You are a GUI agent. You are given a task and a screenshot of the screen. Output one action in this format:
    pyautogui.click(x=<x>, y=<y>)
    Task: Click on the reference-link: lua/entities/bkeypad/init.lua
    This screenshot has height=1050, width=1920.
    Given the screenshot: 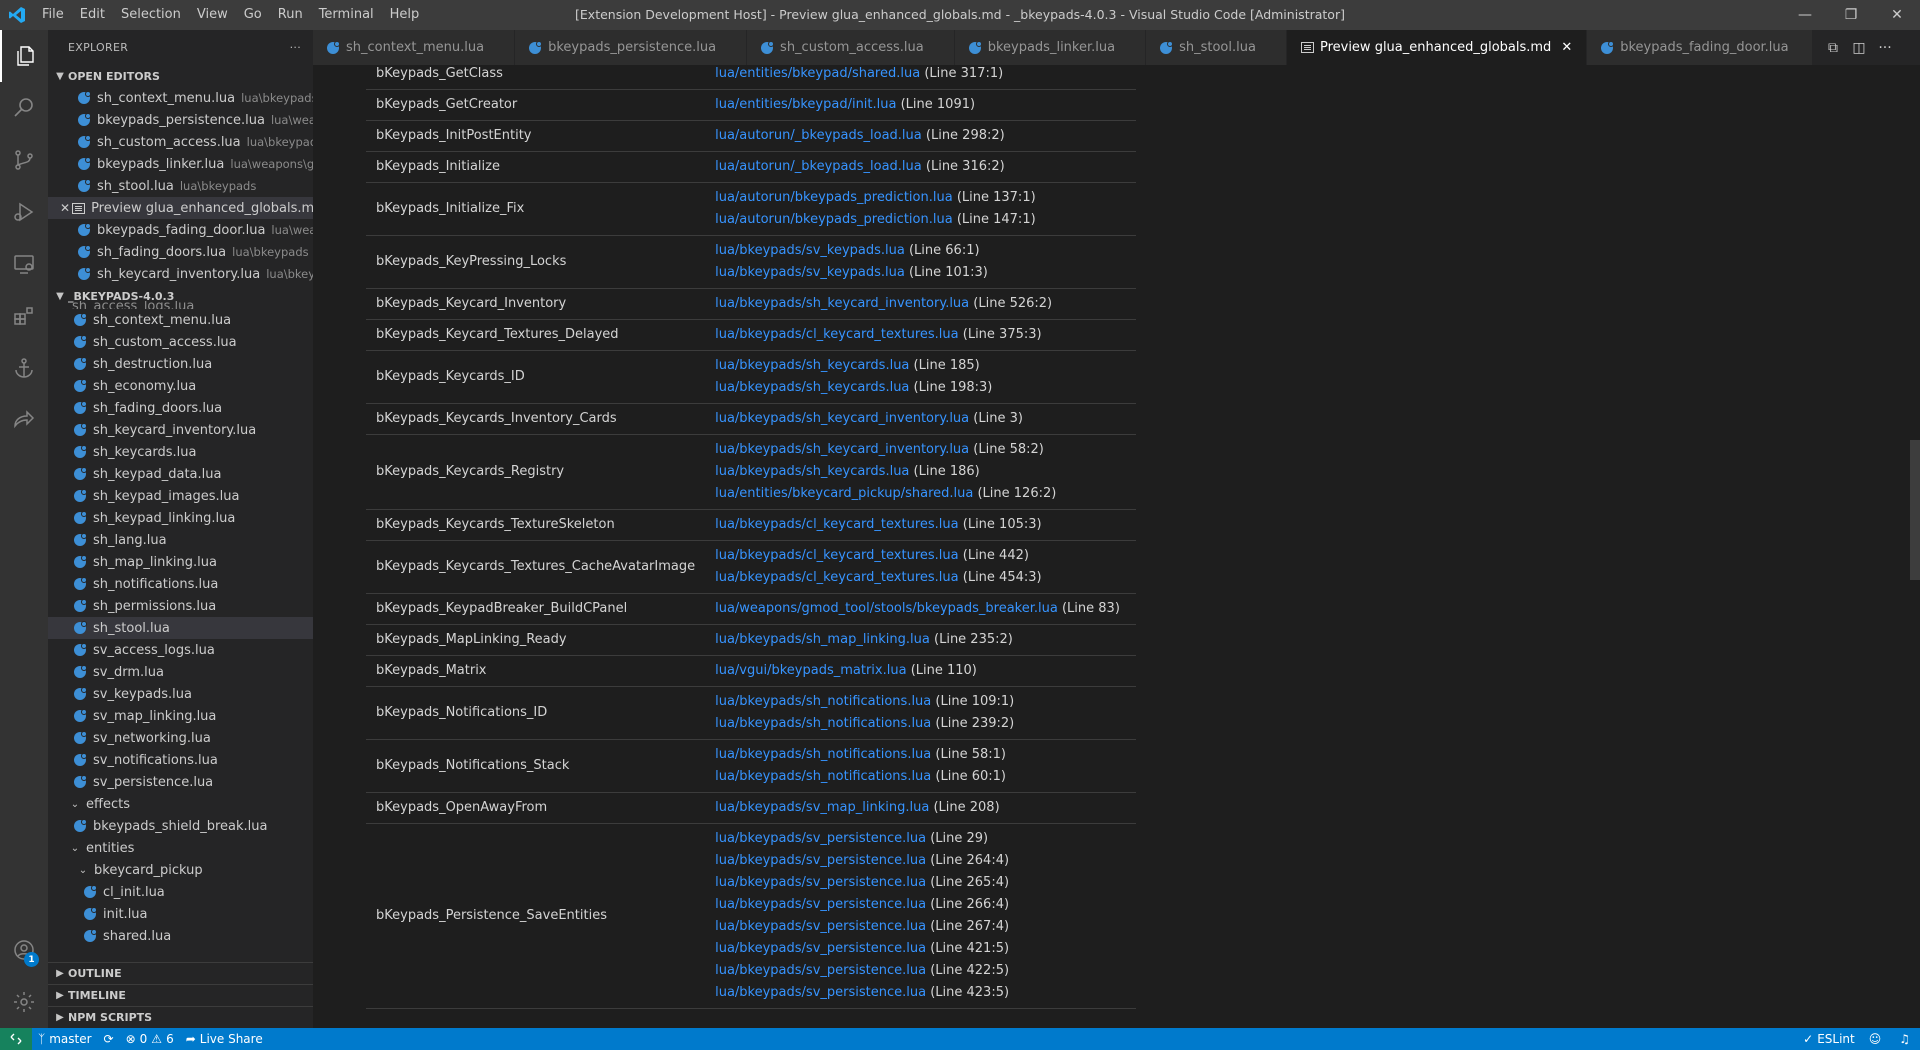 What is the action you would take?
    pyautogui.click(x=805, y=104)
    